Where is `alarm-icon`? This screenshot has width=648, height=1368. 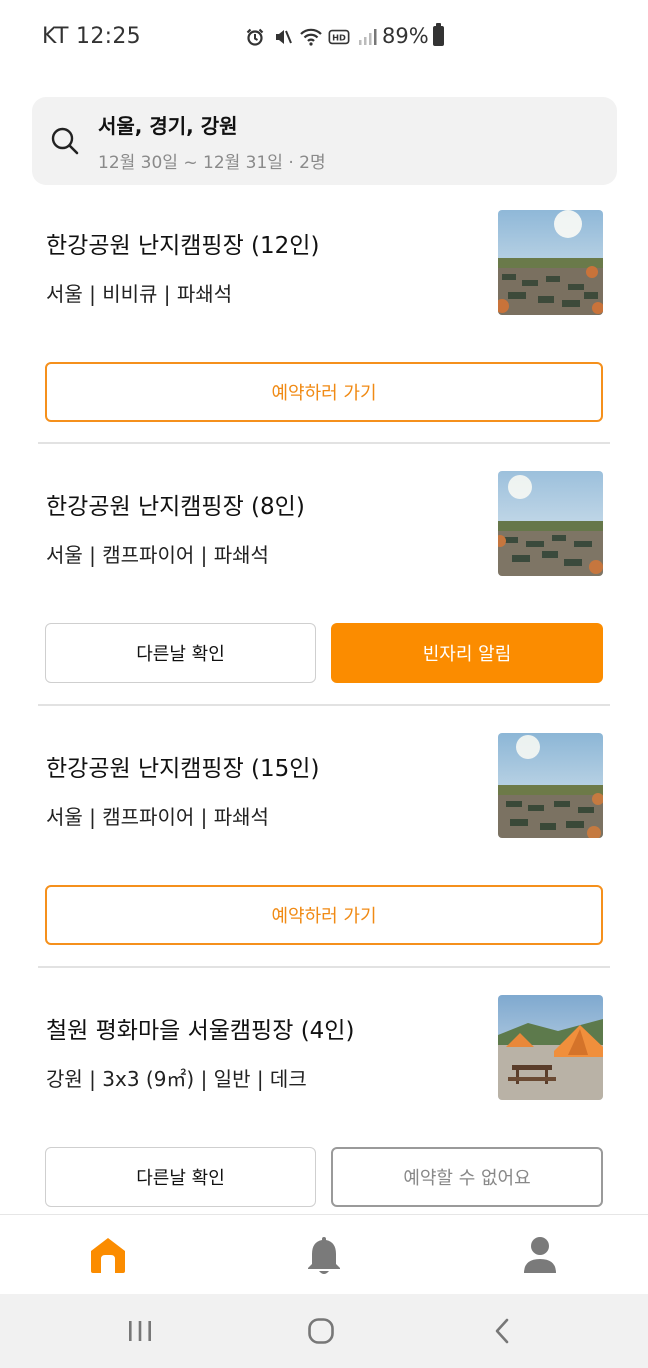 alarm-icon is located at coordinates (255, 37).